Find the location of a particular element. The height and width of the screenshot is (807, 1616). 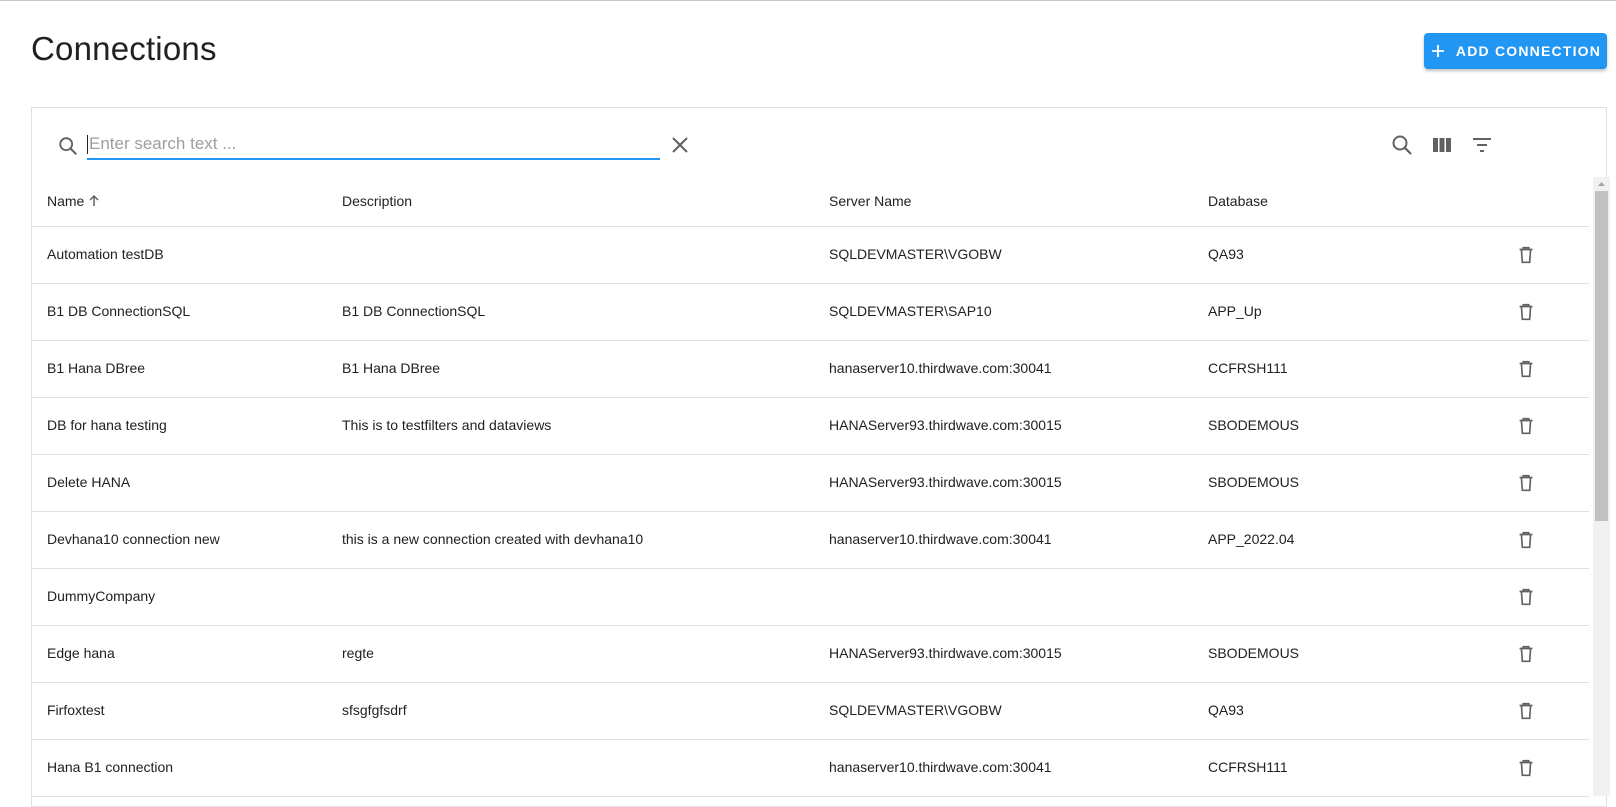

vertical-scrollbar is located at coordinates (1601, 486).